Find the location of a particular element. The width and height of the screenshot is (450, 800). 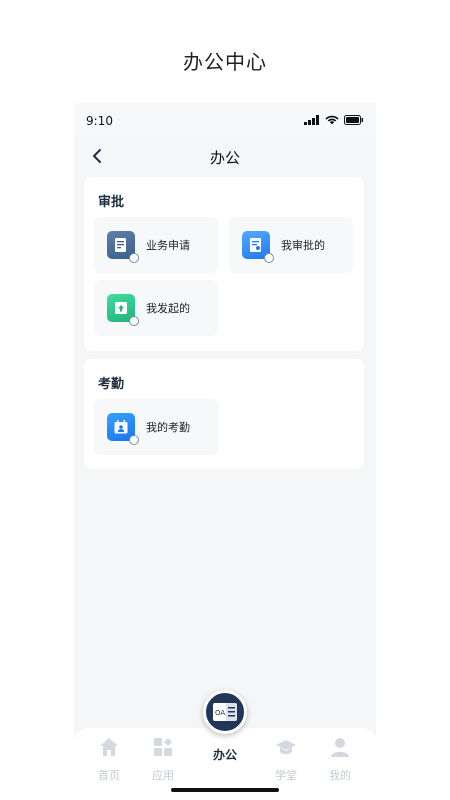

document-icon is located at coordinates (123, 247).